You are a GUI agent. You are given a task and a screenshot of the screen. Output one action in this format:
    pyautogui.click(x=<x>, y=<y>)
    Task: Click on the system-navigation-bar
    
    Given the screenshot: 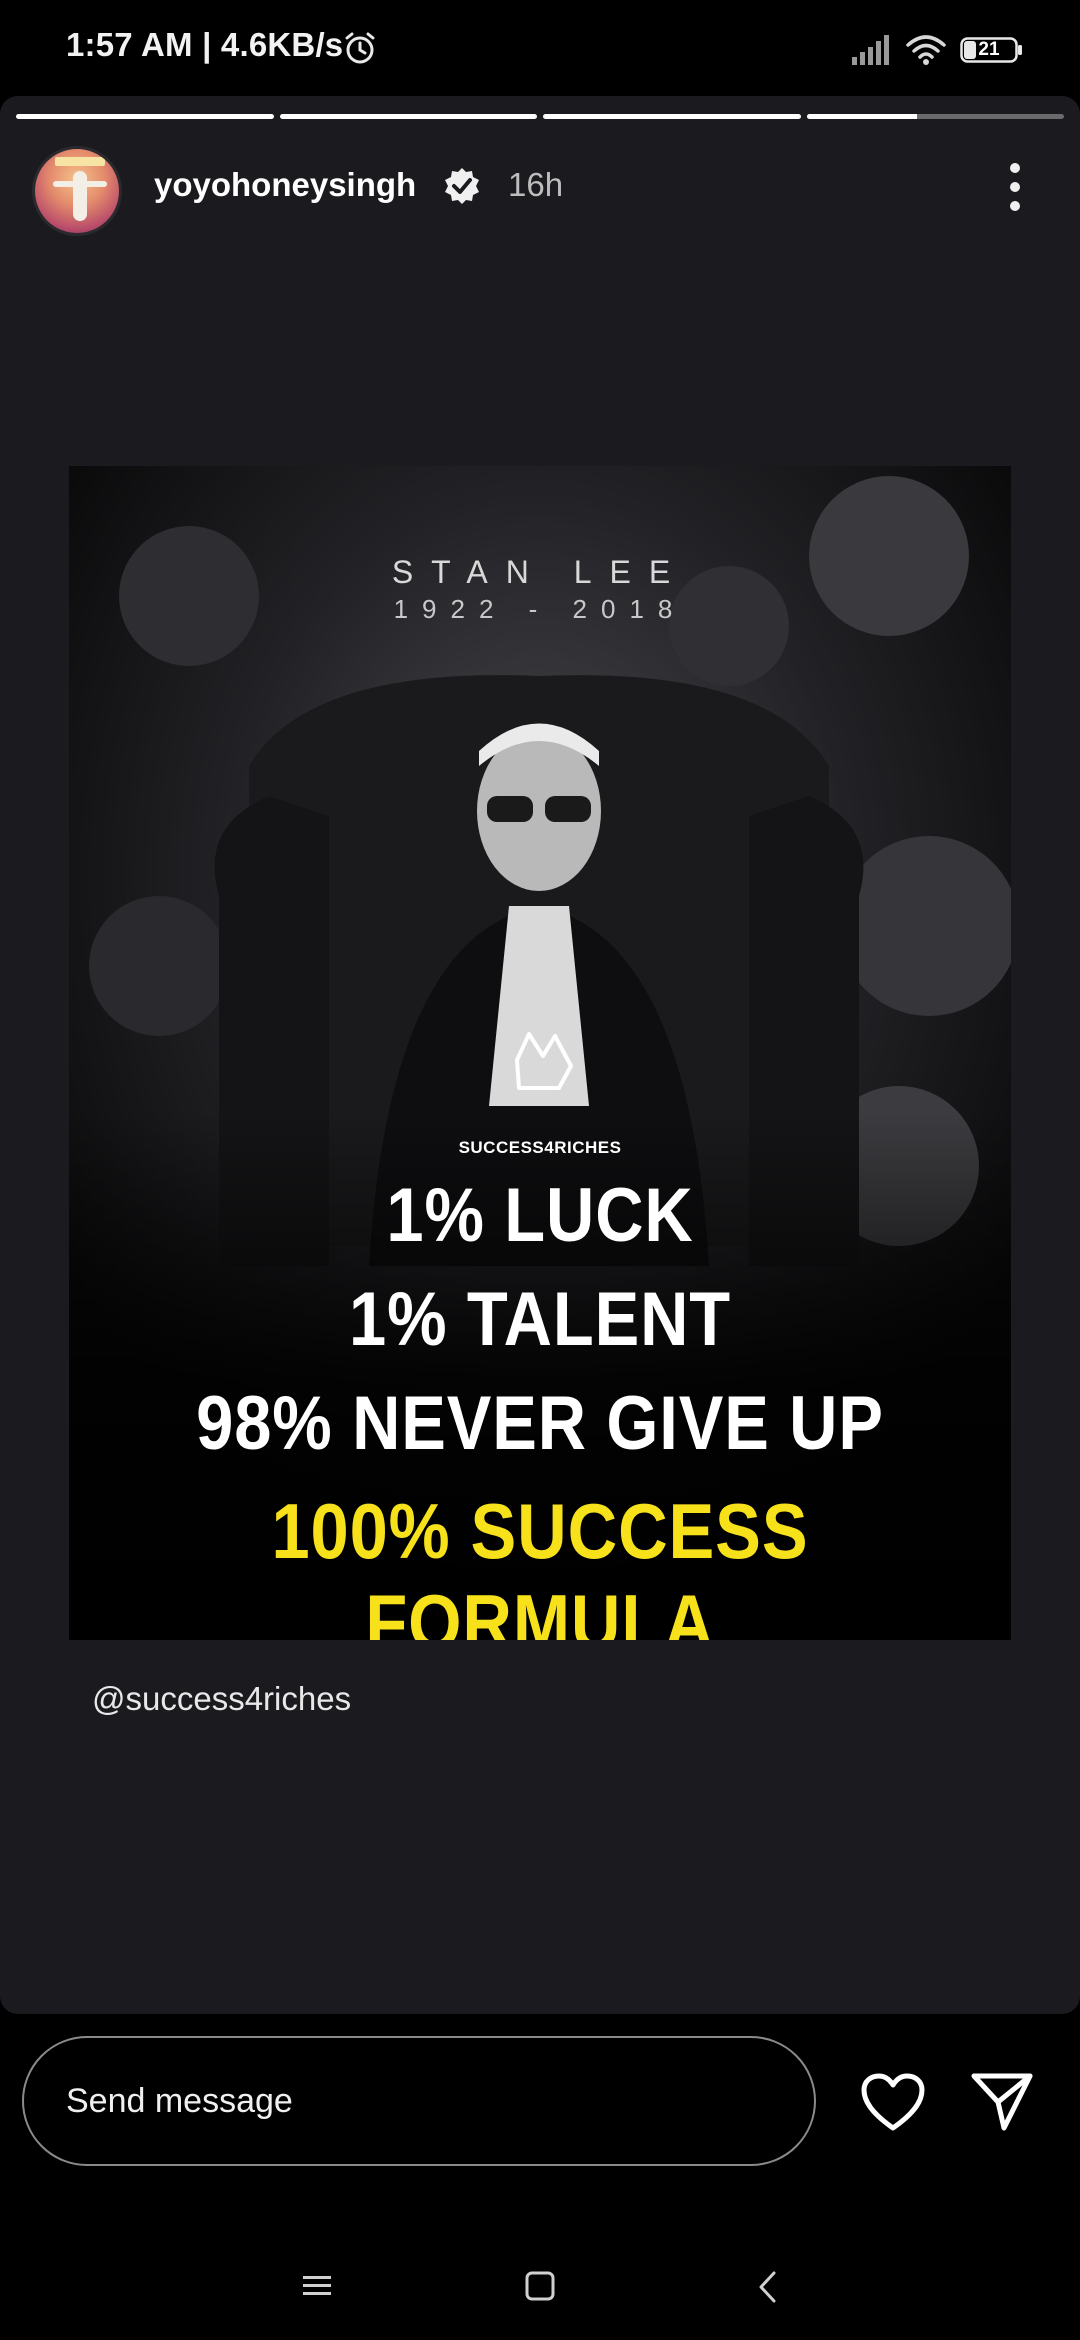 What is the action you would take?
    pyautogui.click(x=540, y=2277)
    